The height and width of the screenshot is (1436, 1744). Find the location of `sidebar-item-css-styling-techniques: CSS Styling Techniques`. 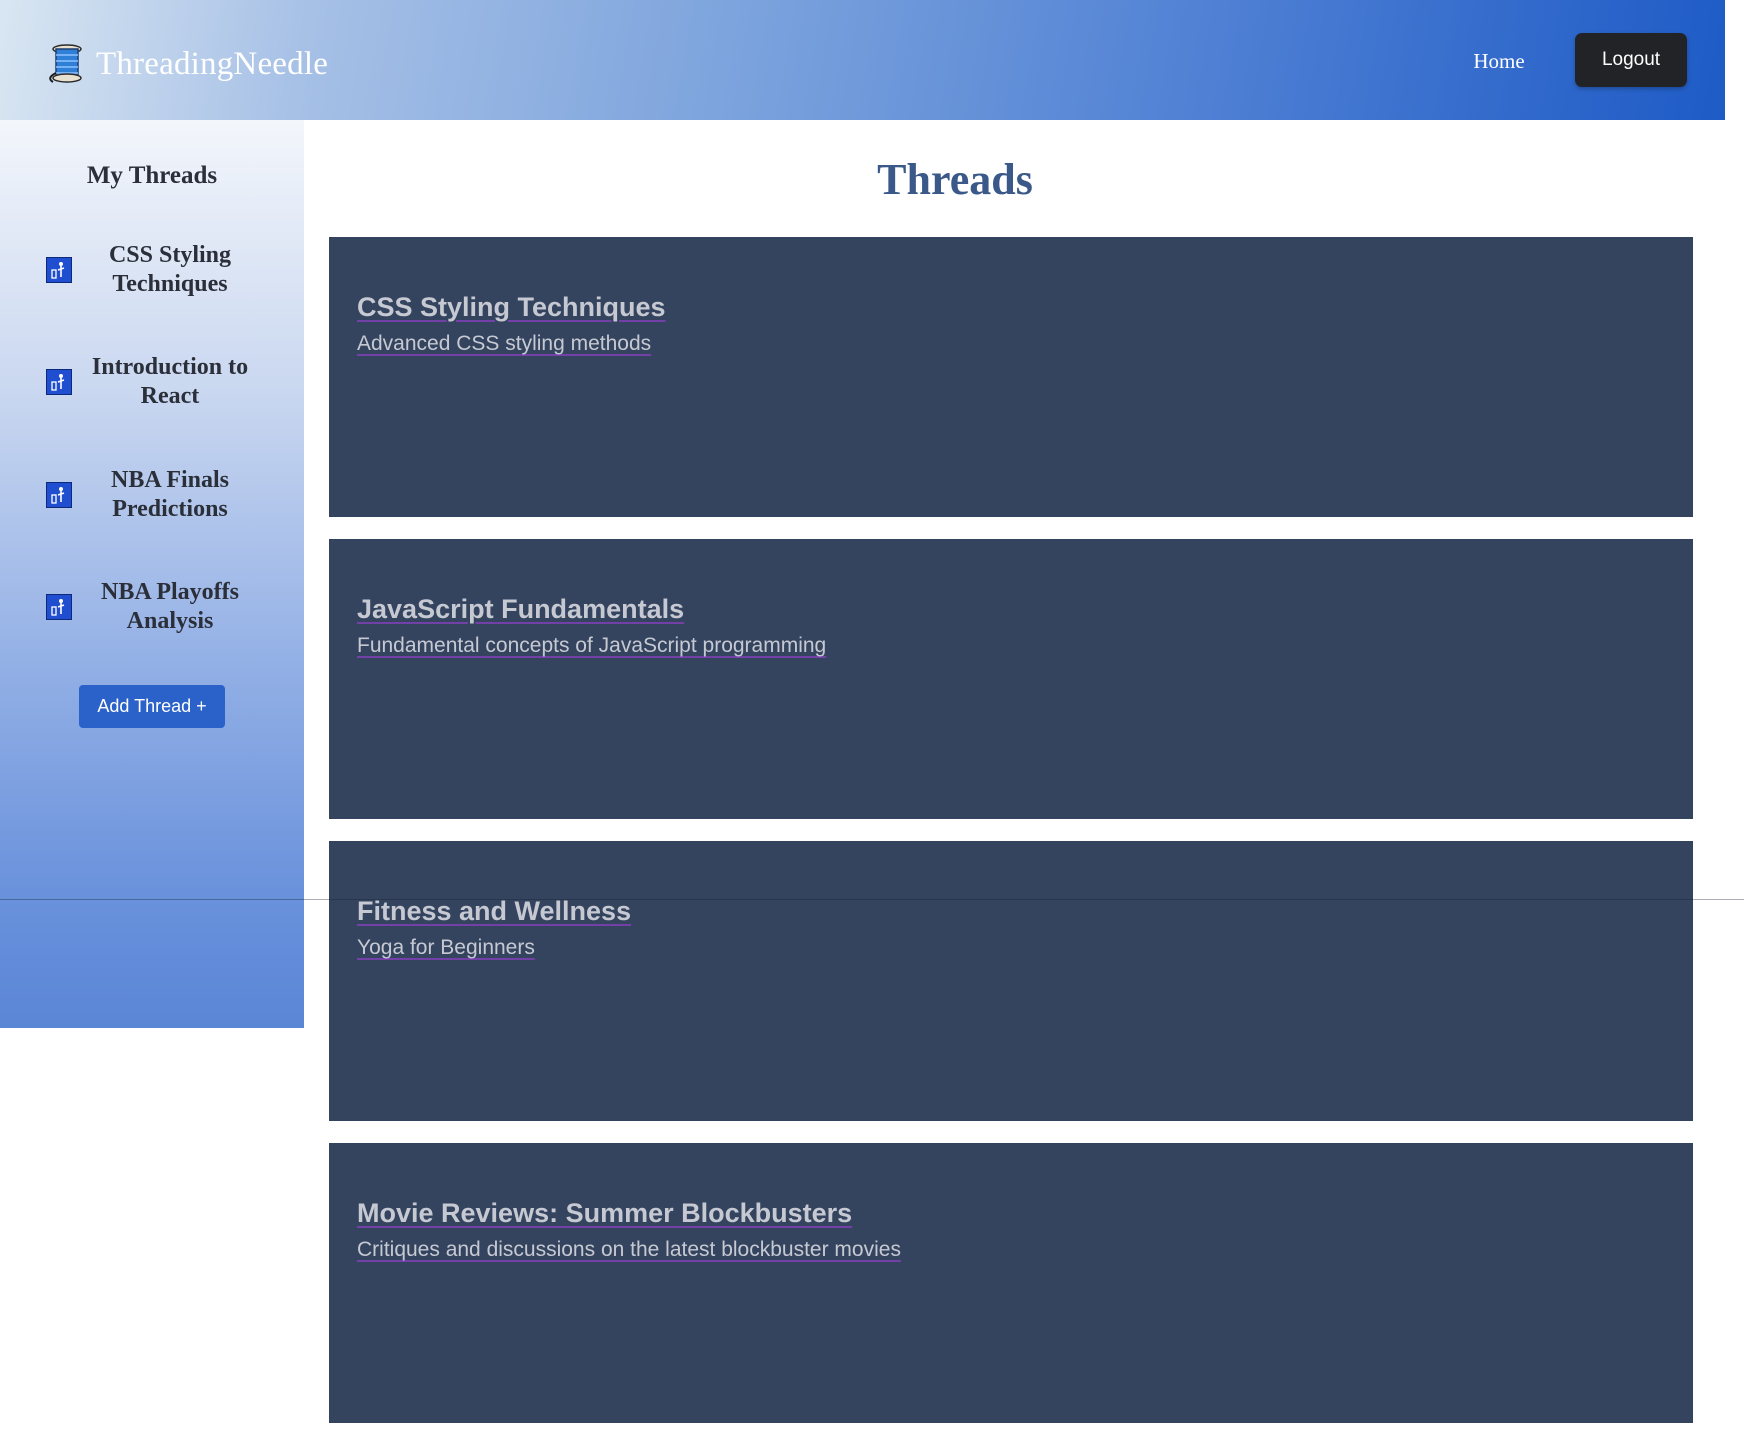

sidebar-item-css-styling-techniques: CSS Styling Techniques is located at coordinates (153, 270).